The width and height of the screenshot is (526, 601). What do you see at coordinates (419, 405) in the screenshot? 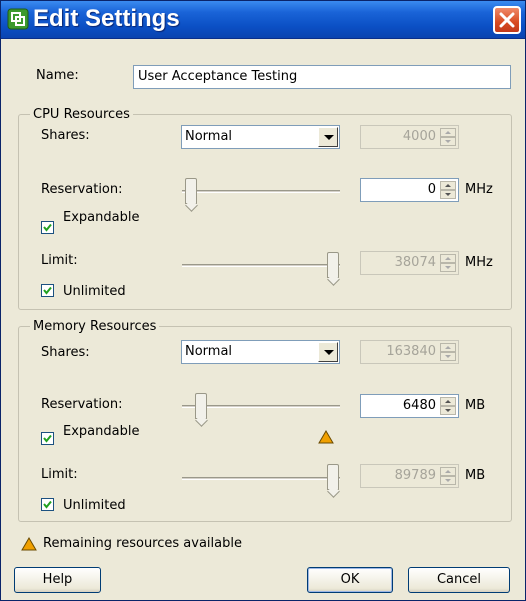
I see `memory-reservation-value: 6480` at bounding box center [419, 405].